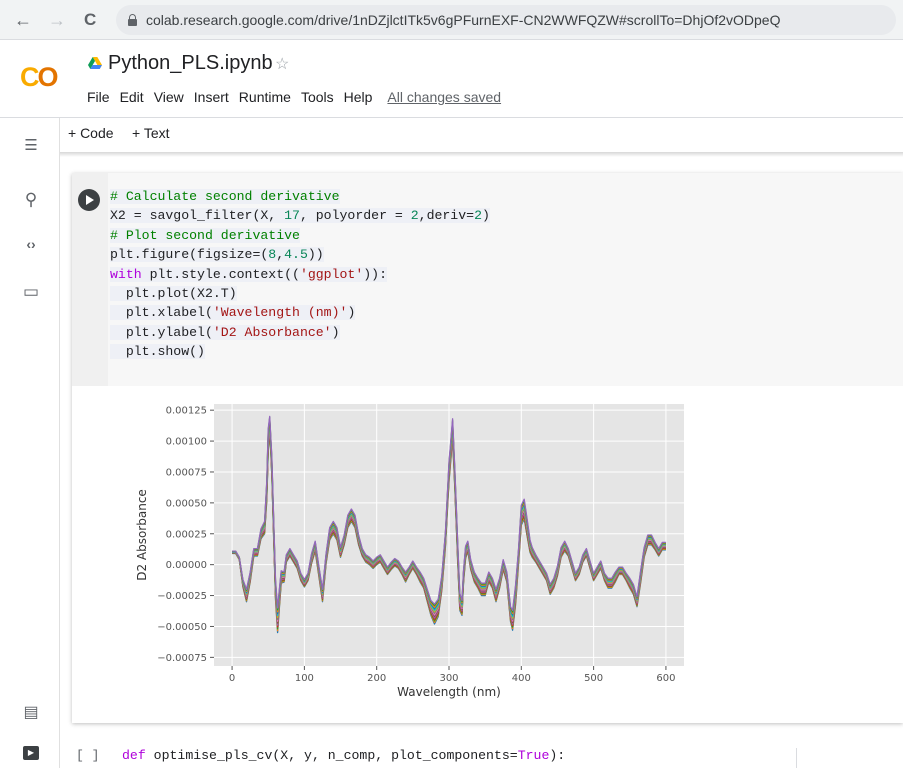 The height and width of the screenshot is (768, 903). What do you see at coordinates (593, 678) in the screenshot?
I see `x-tick-label: 500` at bounding box center [593, 678].